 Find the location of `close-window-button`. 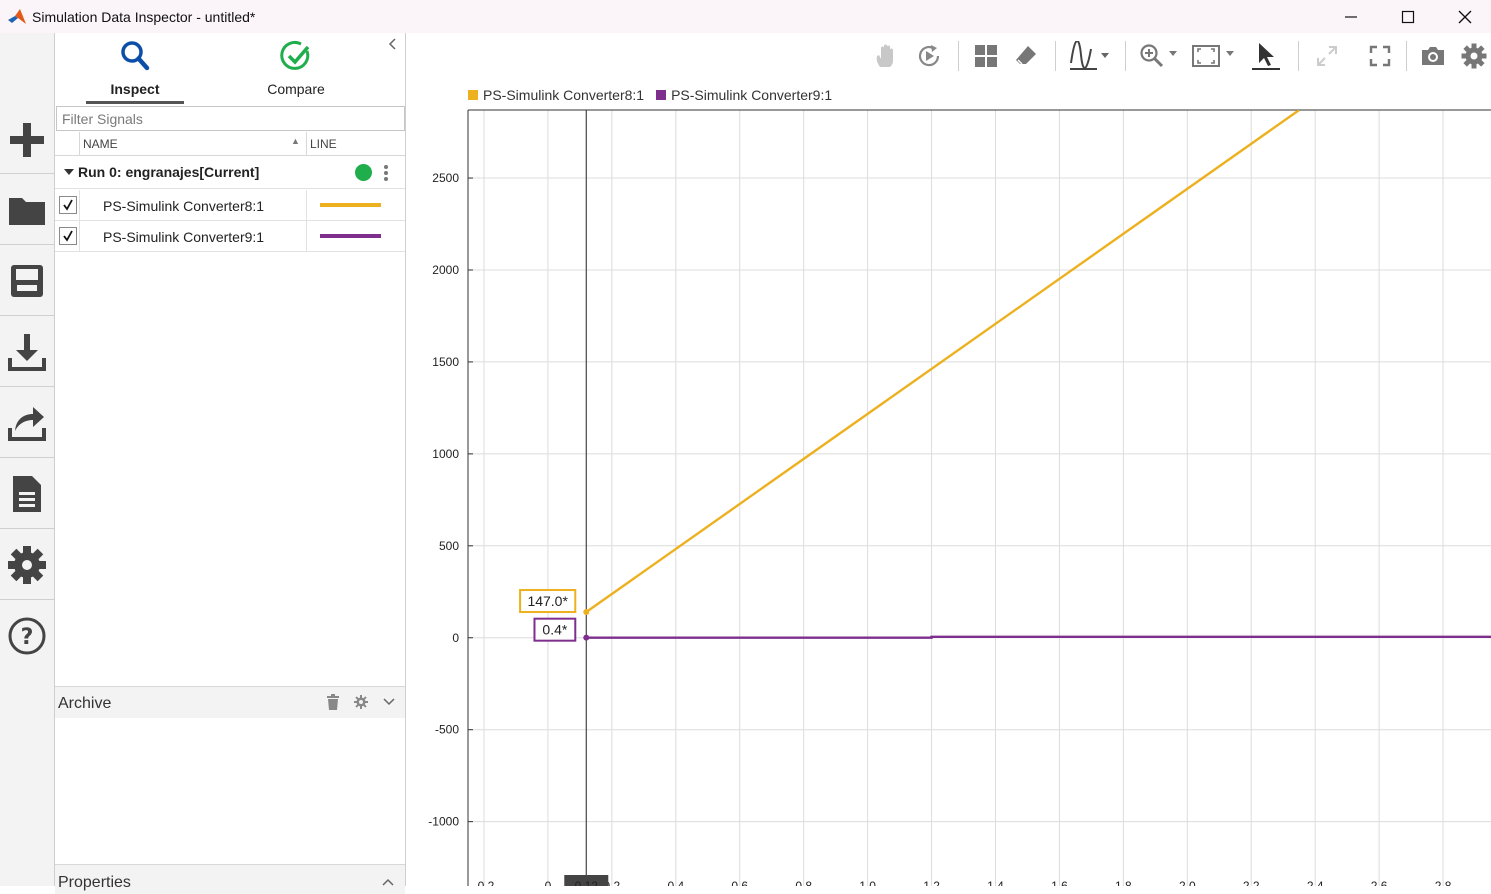

close-window-button is located at coordinates (1464, 16).